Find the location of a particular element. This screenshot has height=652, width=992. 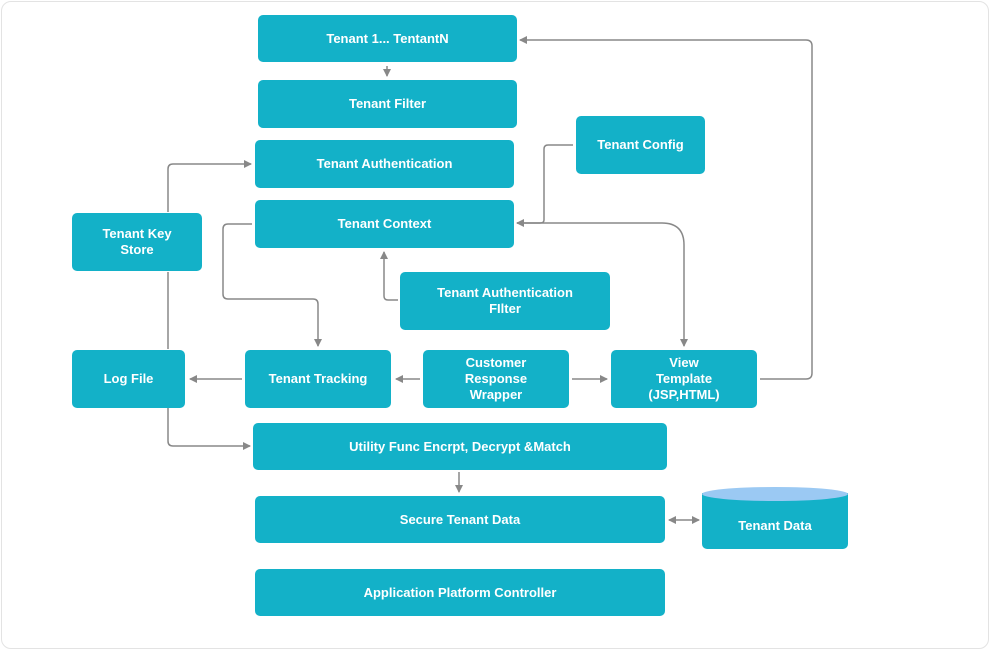

edge-keystore-to-auth is located at coordinates (209, 186).